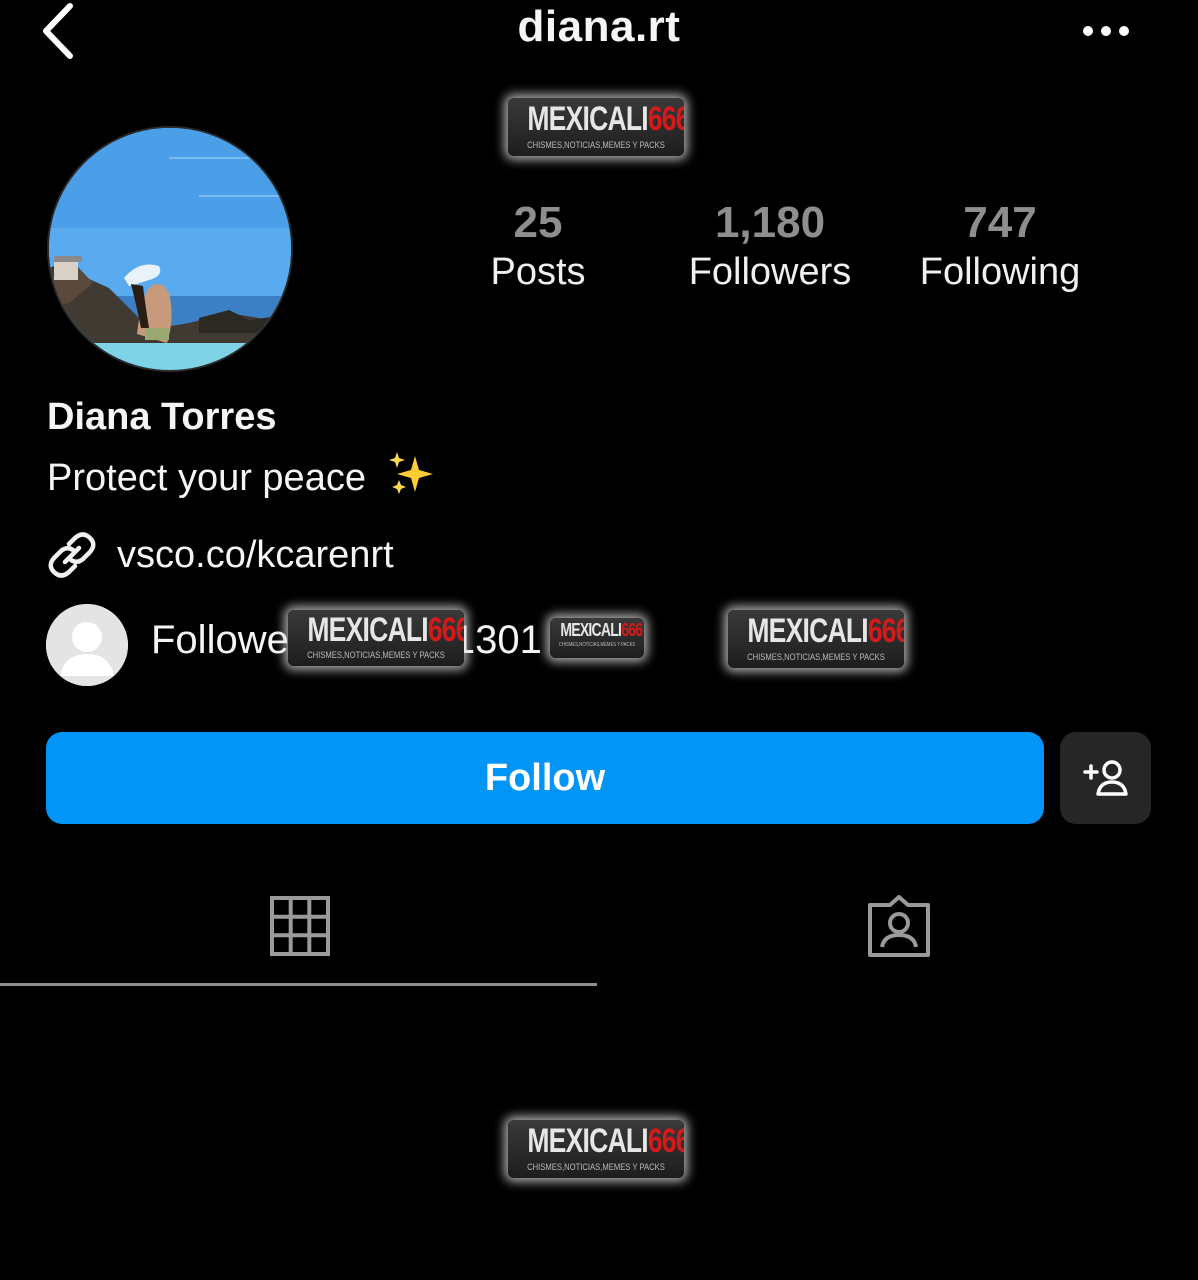 Image resolution: width=1198 pixels, height=1280 pixels. I want to click on followed-by-suffix: 1301, so click(497, 640).